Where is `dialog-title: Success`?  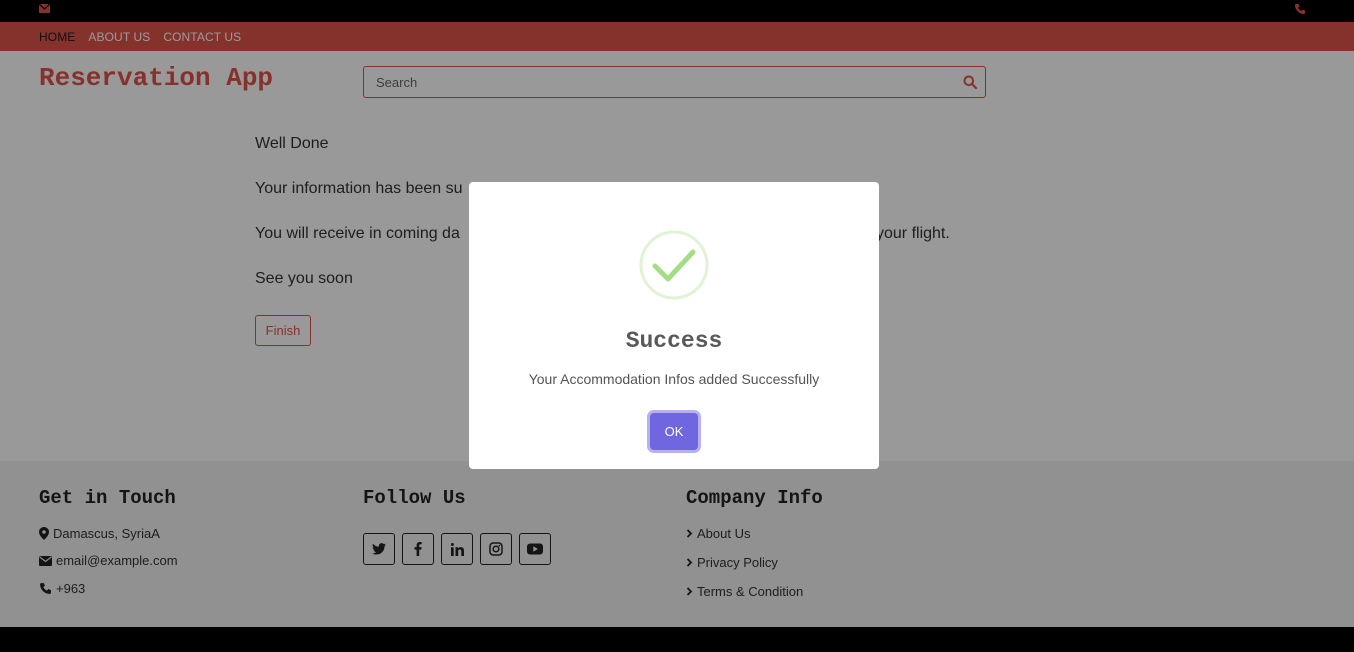 dialog-title: Success is located at coordinates (674, 341).